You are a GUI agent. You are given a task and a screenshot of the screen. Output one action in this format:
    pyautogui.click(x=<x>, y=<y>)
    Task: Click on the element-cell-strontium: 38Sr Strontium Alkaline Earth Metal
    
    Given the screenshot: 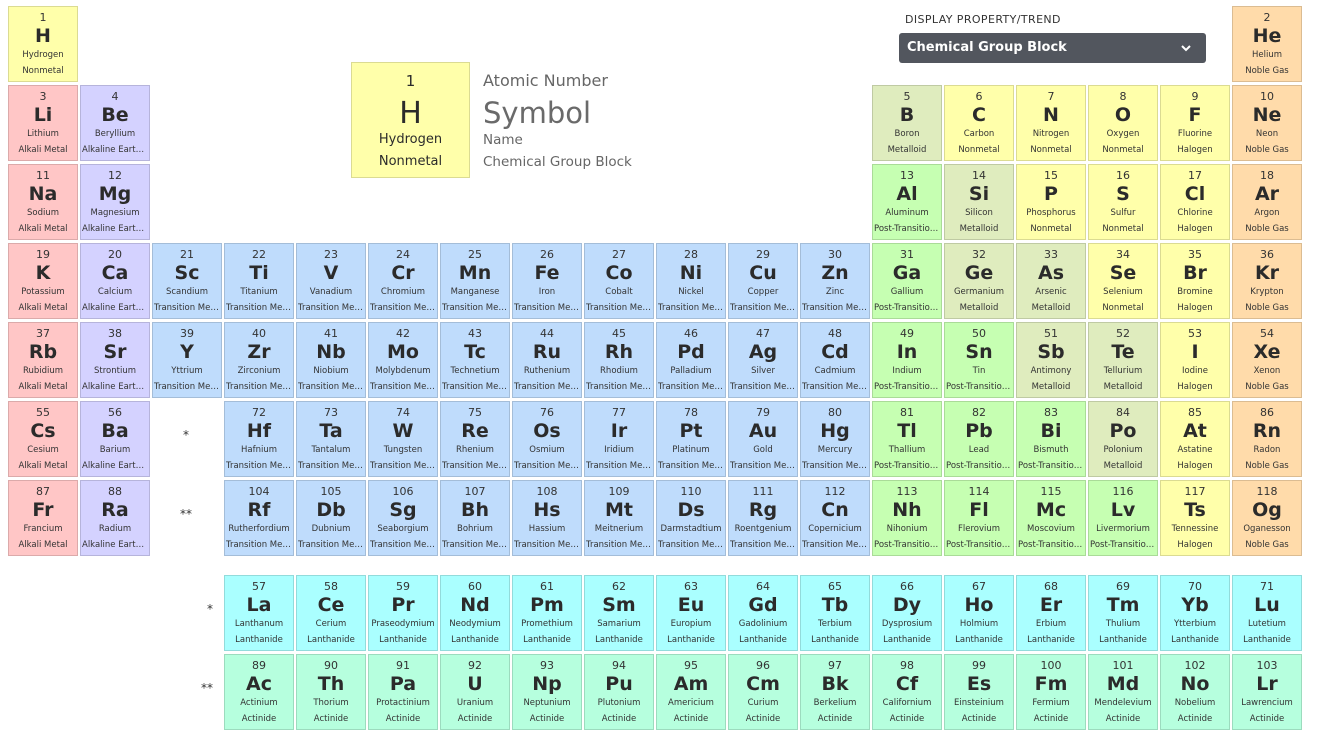 What is the action you would take?
    pyautogui.click(x=115, y=360)
    